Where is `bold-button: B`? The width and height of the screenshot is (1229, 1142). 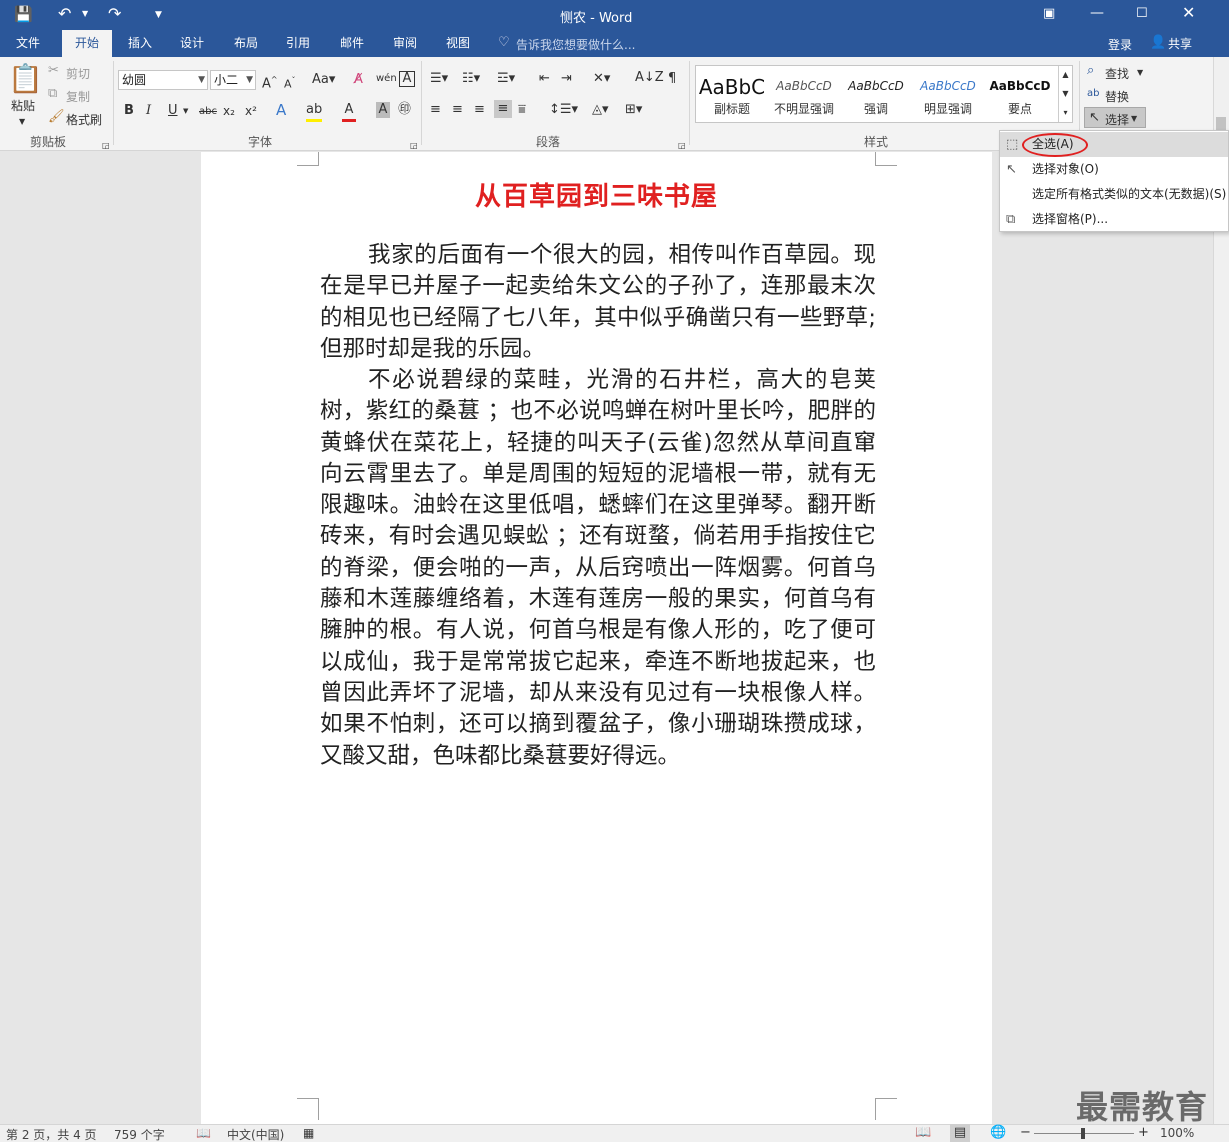 bold-button: B is located at coordinates (129, 111).